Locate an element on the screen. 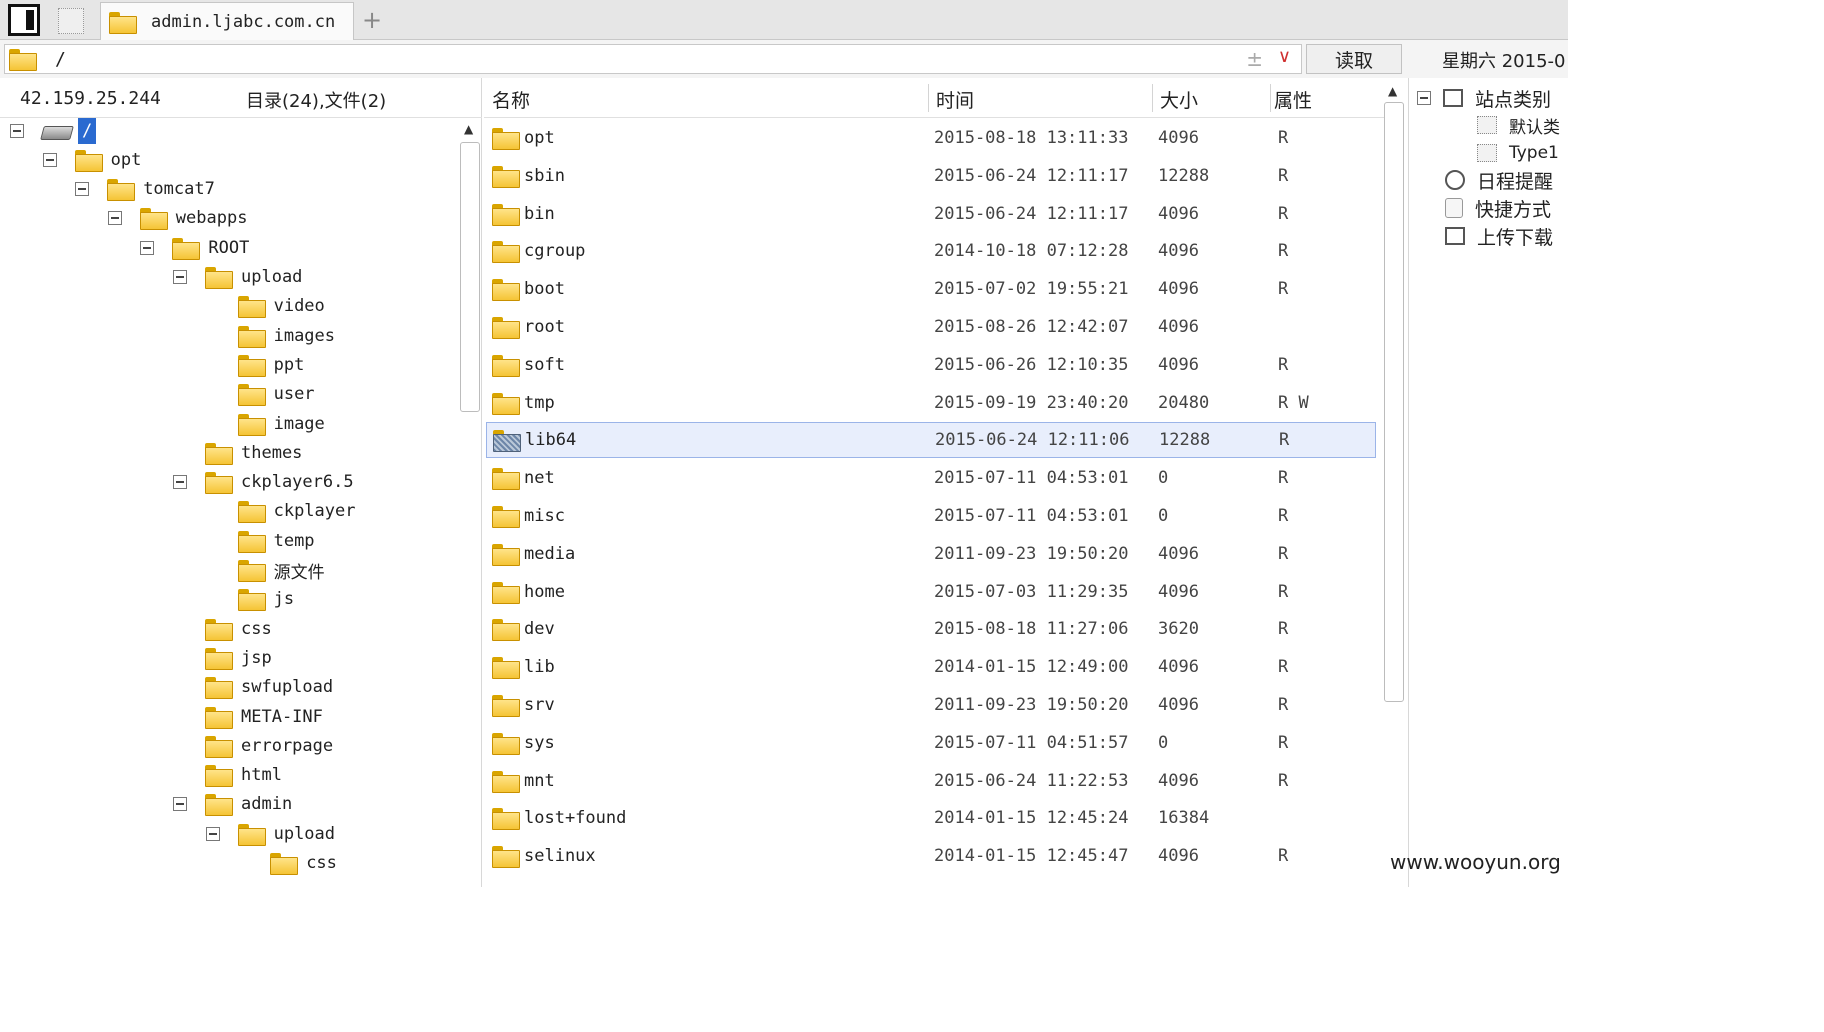 The height and width of the screenshot is (1032, 1824). tree-node: webapps is located at coordinates (177, 218).